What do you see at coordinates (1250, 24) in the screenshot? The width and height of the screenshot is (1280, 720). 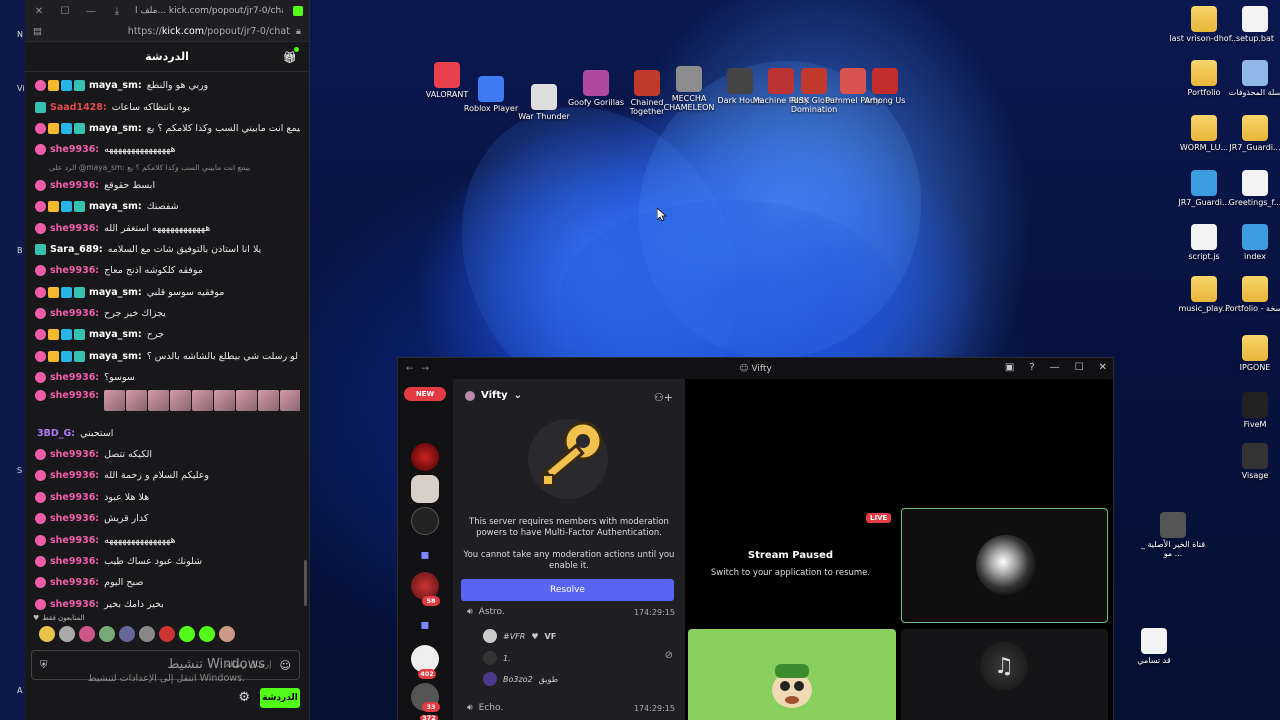 I see `desktop-icon: setup.bat` at bounding box center [1250, 24].